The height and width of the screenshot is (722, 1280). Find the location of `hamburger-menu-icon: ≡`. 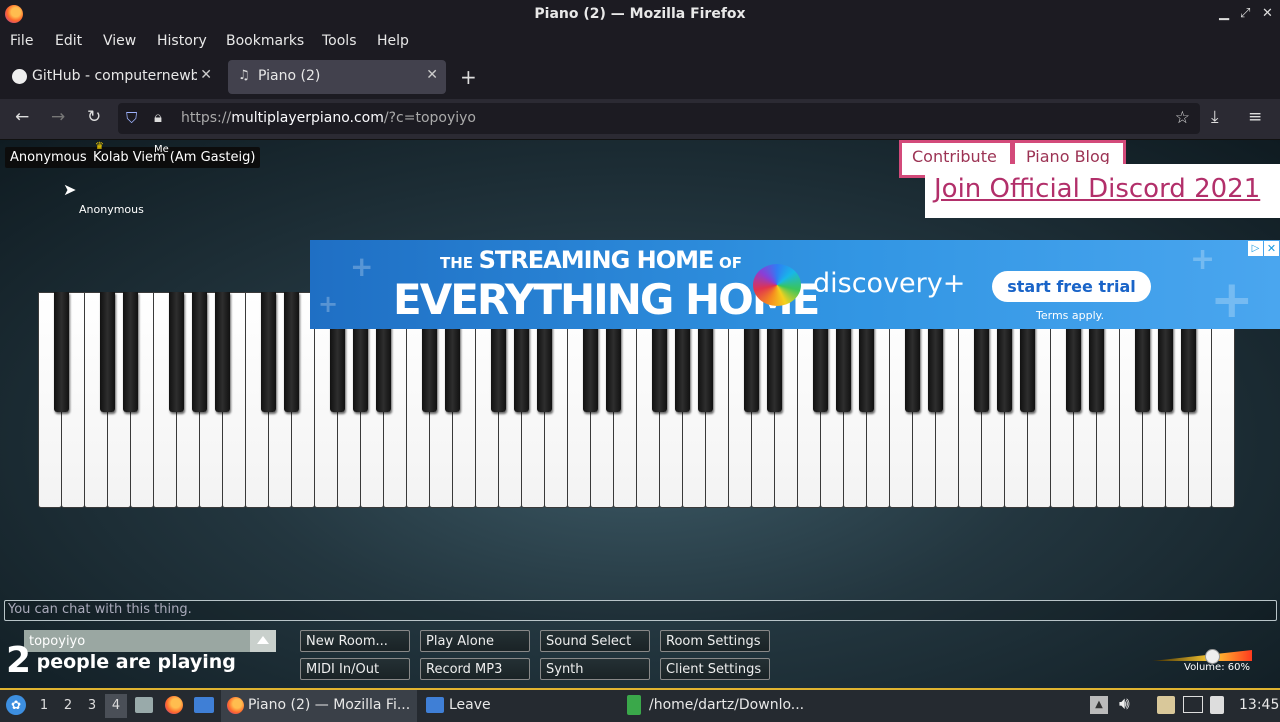

hamburger-menu-icon: ≡ is located at coordinates (1255, 117).